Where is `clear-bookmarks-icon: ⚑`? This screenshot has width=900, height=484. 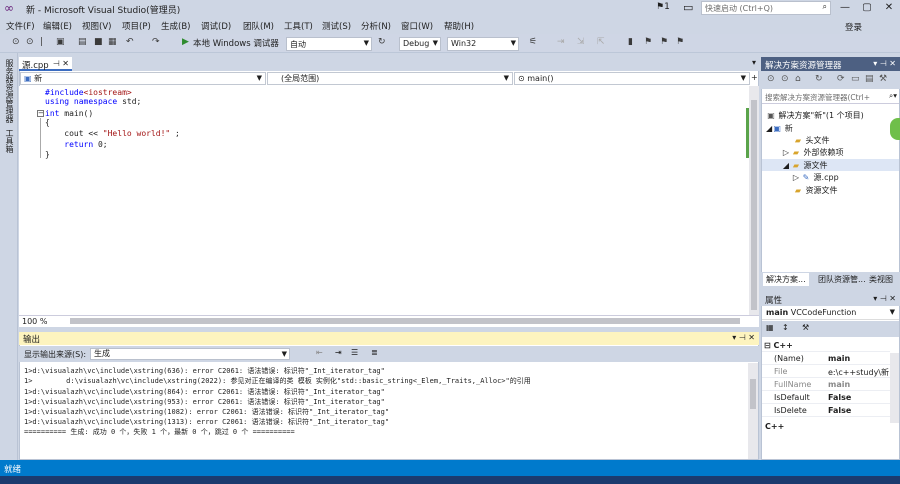 clear-bookmarks-icon: ⚑ is located at coordinates (680, 42).